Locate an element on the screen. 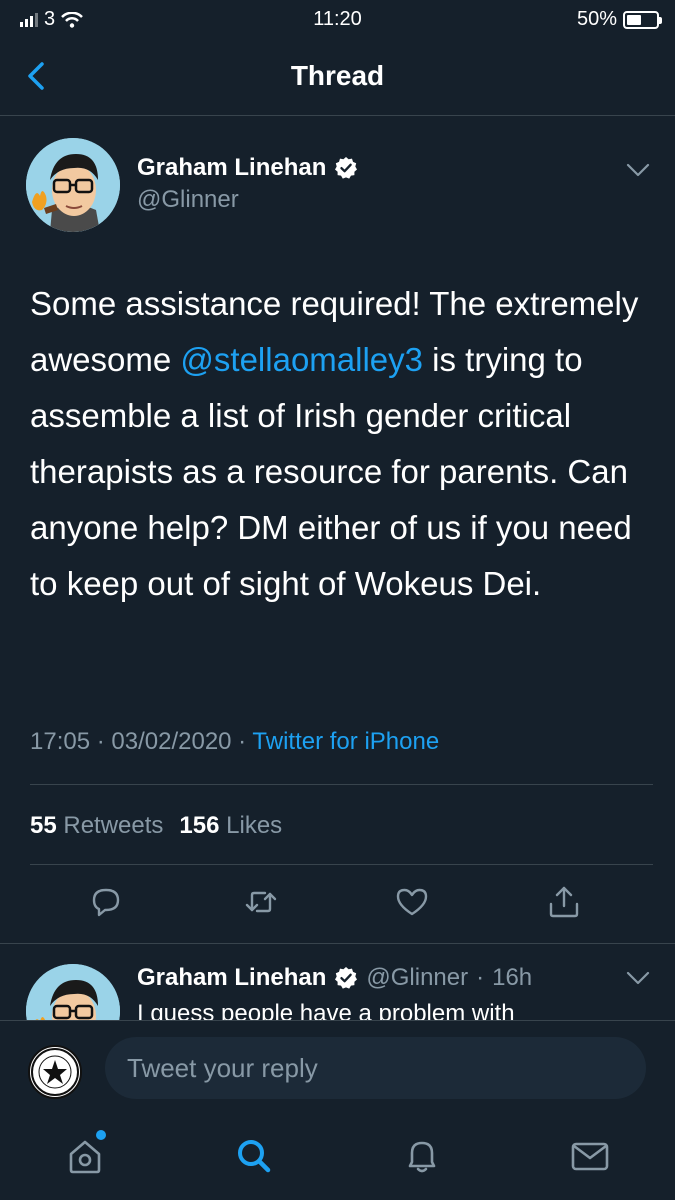 The width and height of the screenshot is (675, 1200). tab-messages is located at coordinates (590, 1156).